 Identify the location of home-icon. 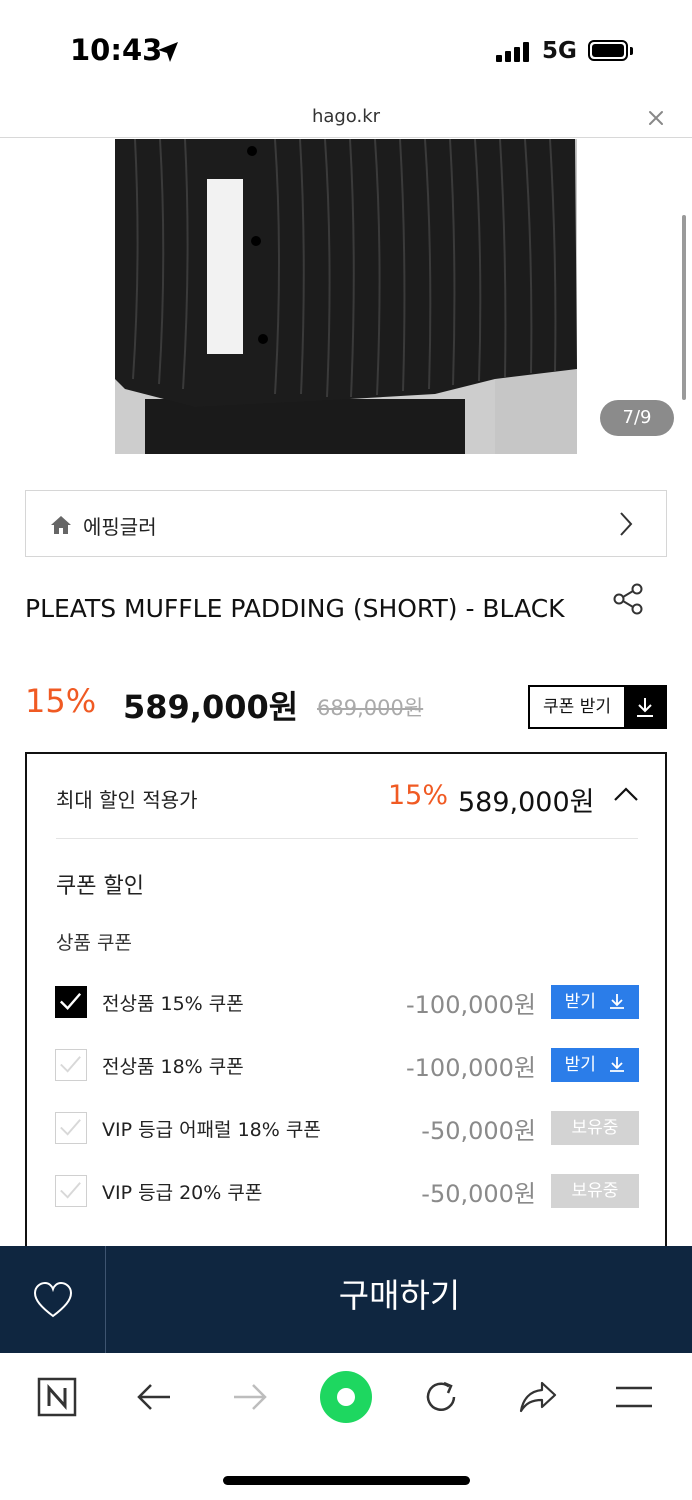
(61, 525).